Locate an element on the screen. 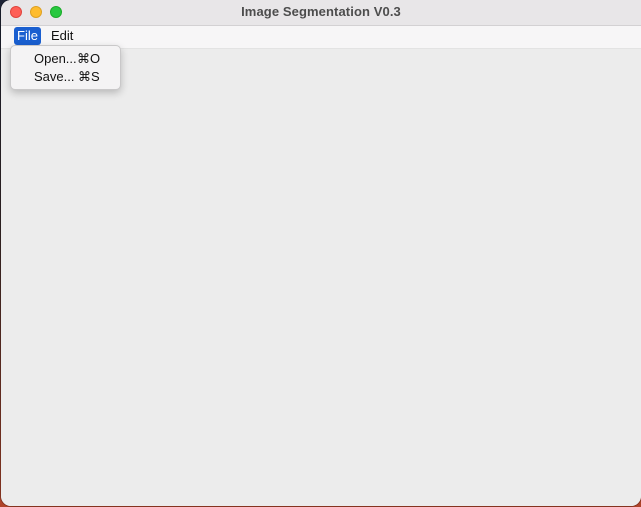  menu-edit: Edit is located at coordinates (62, 36).